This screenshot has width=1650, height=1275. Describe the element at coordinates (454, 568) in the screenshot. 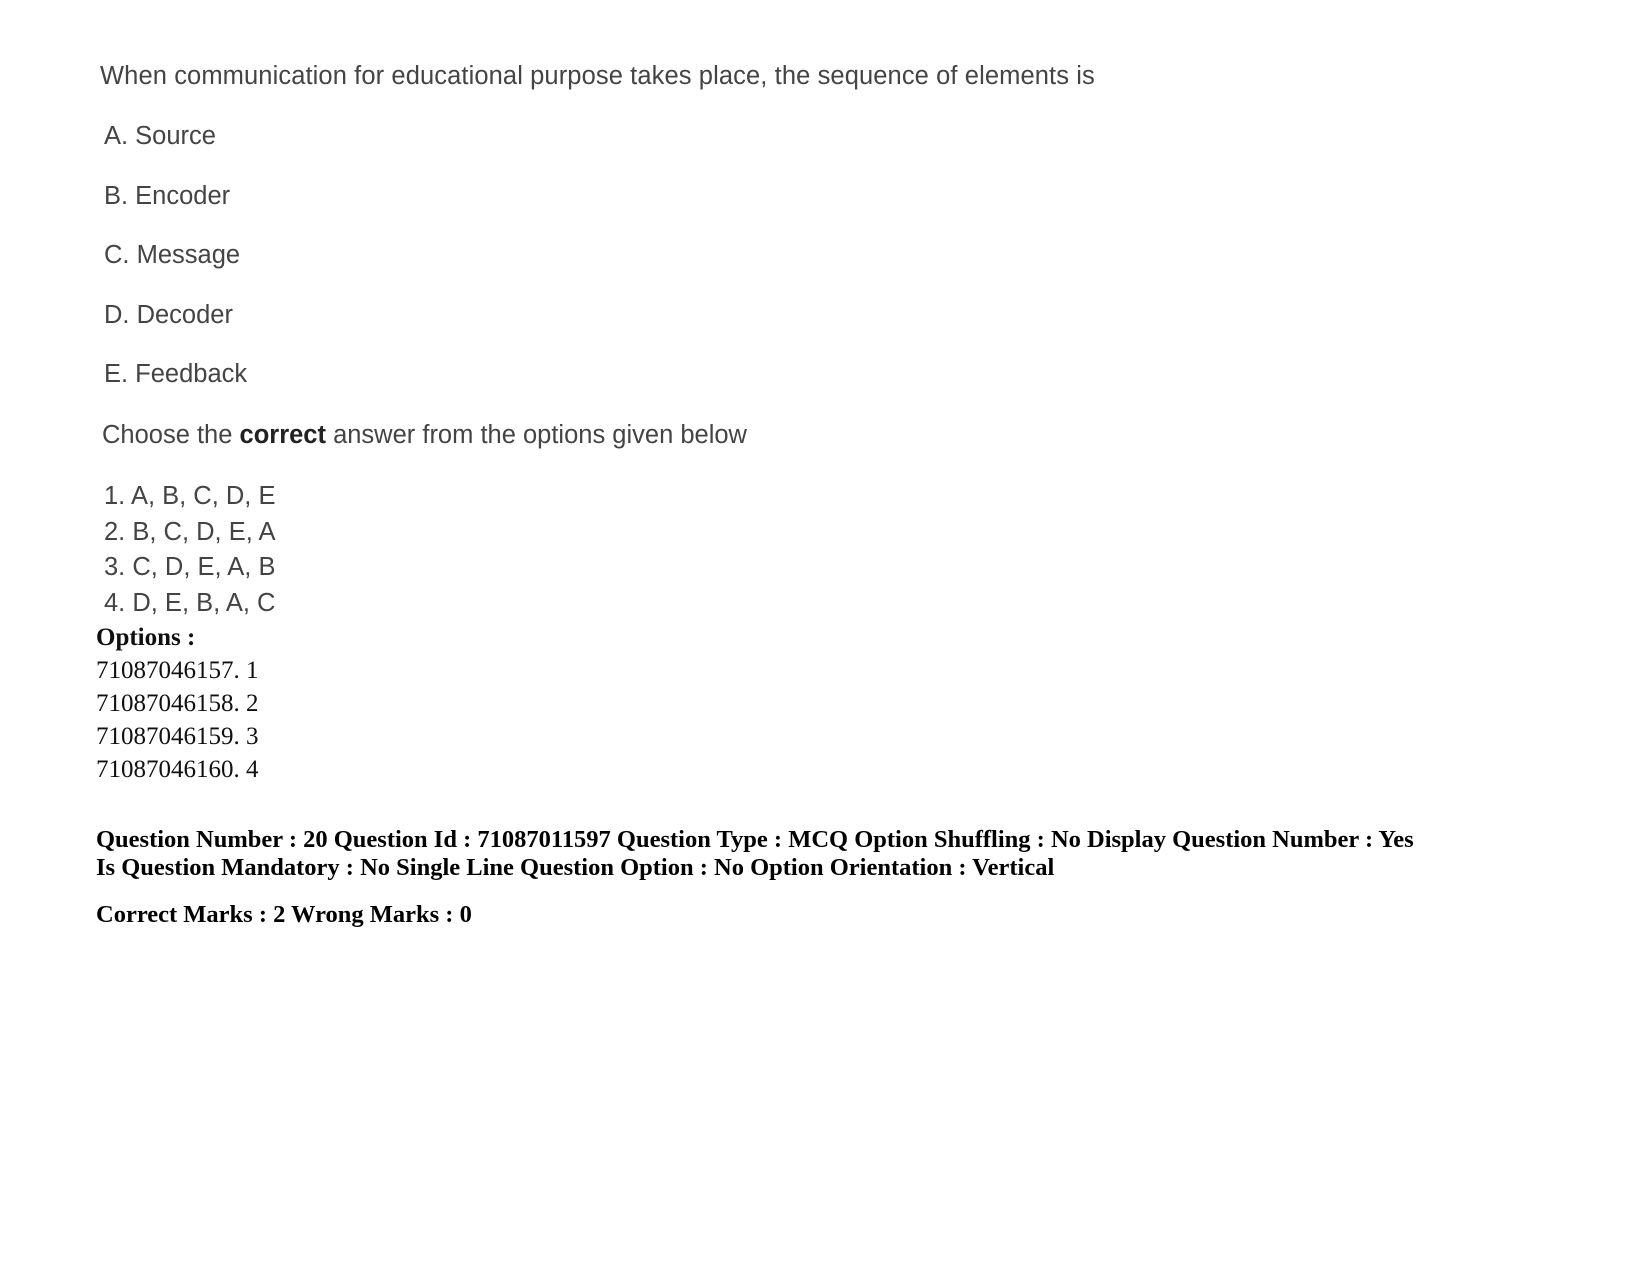

I see `answer-choice-3: 3. C, D, E, A, B` at that location.